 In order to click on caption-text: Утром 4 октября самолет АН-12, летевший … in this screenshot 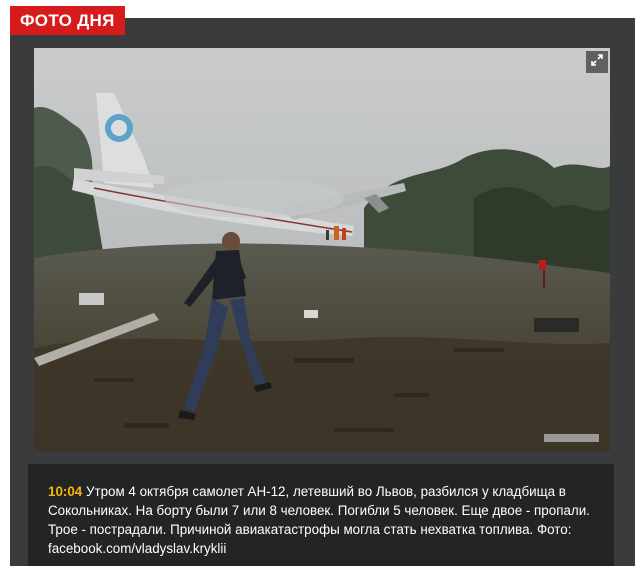, I will do `click(319, 510)`.